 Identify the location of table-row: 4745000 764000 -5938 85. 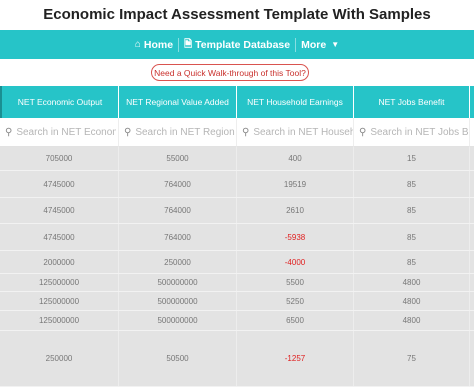
(237, 237).